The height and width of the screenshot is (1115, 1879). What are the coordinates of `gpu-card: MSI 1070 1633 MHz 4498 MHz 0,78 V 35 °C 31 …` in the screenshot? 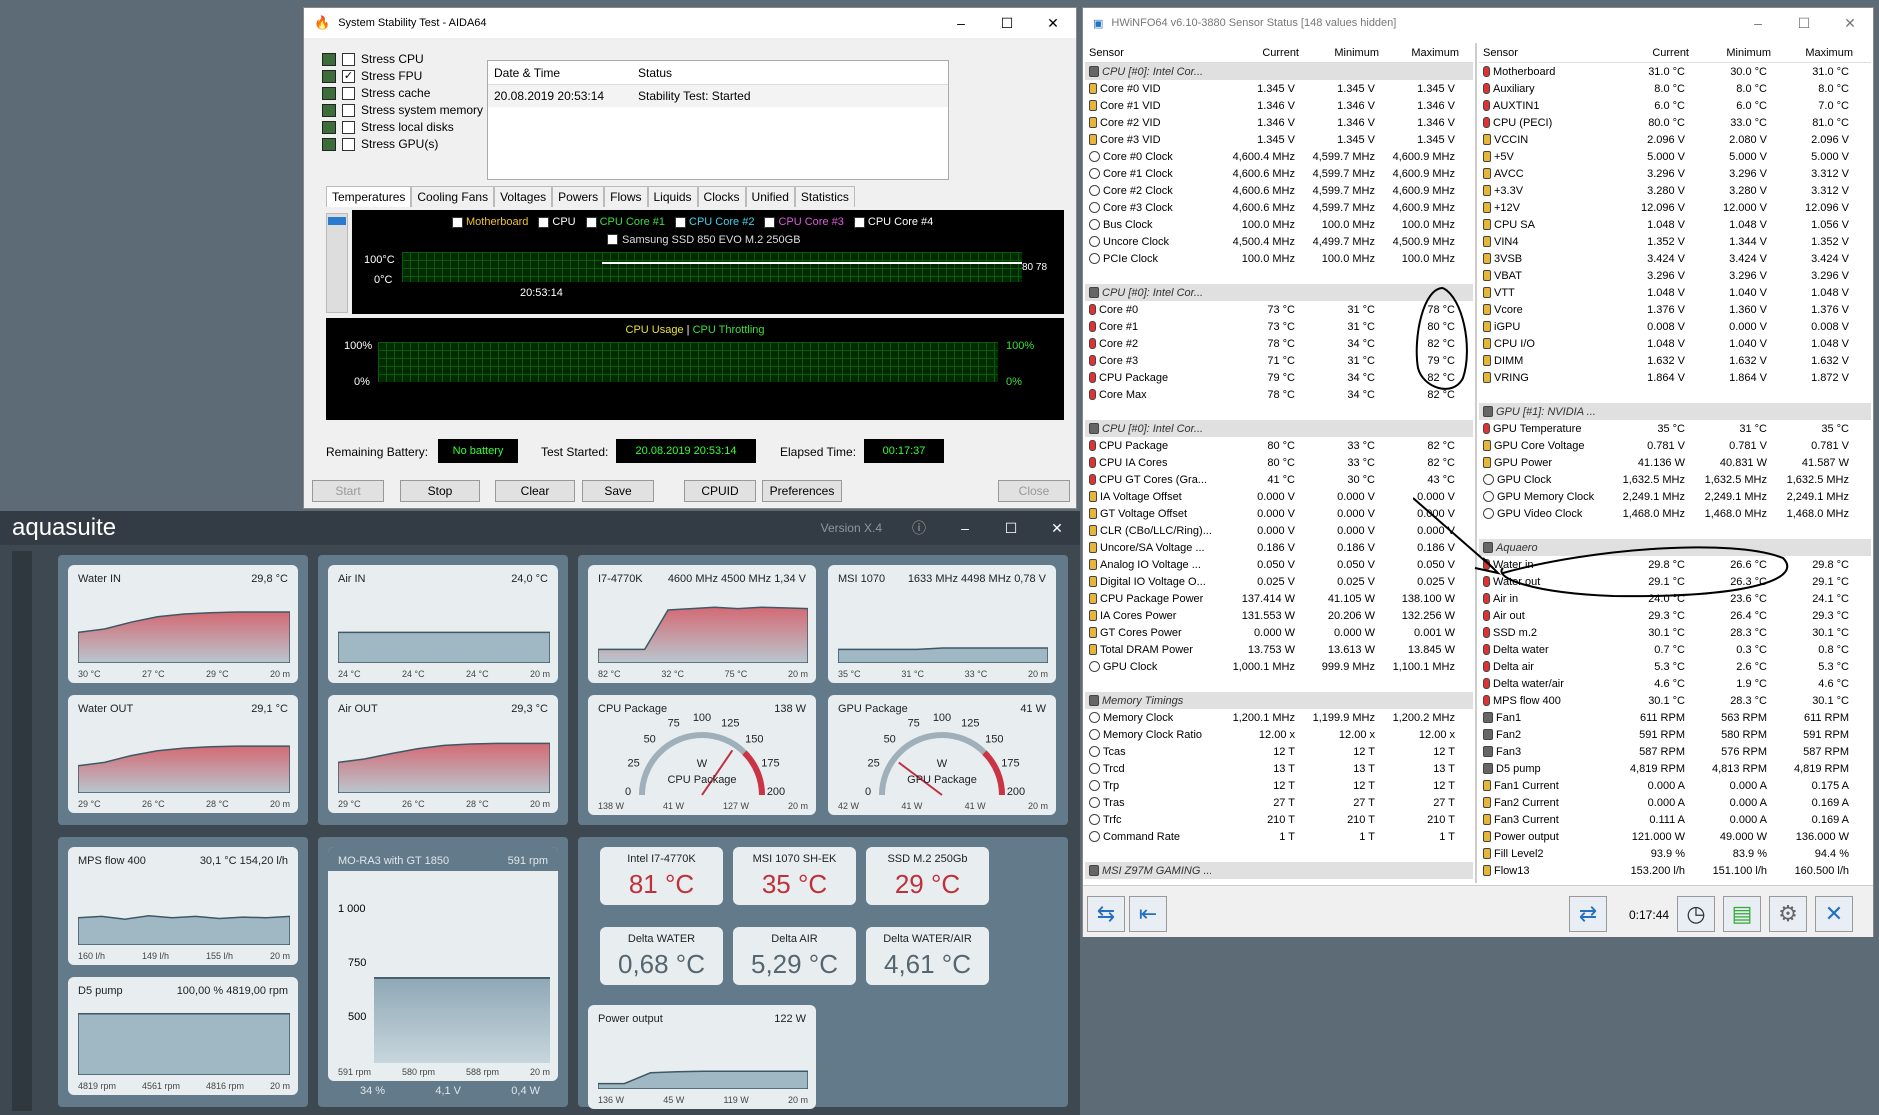 It's located at (942, 624).